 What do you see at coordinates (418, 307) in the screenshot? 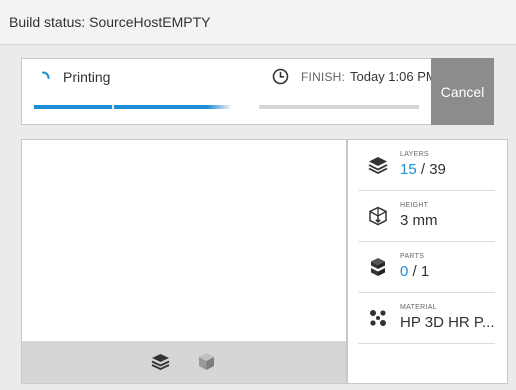
I see `material-label: MATERIAL` at bounding box center [418, 307].